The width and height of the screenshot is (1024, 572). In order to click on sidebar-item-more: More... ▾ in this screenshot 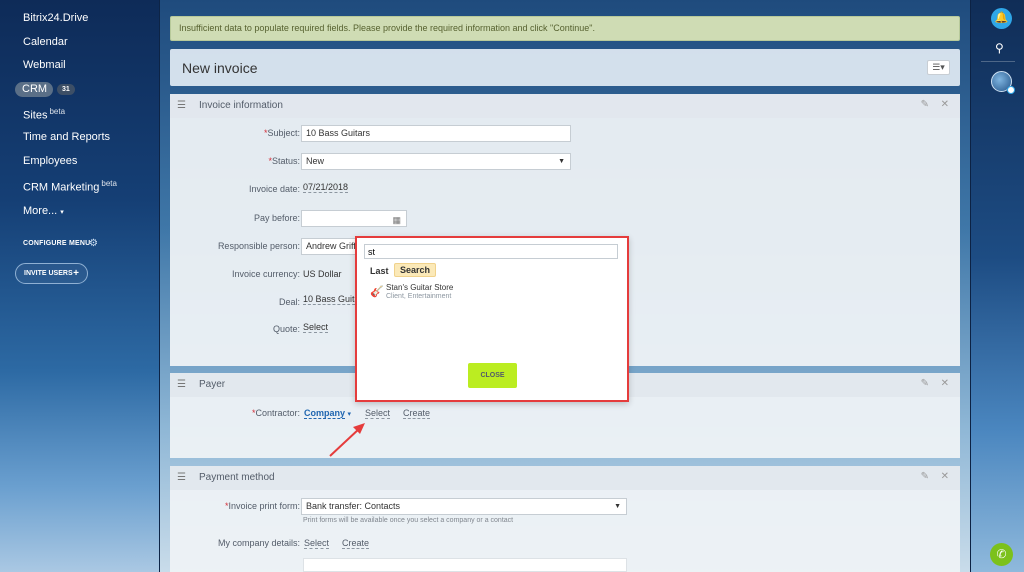, I will do `click(43, 211)`.